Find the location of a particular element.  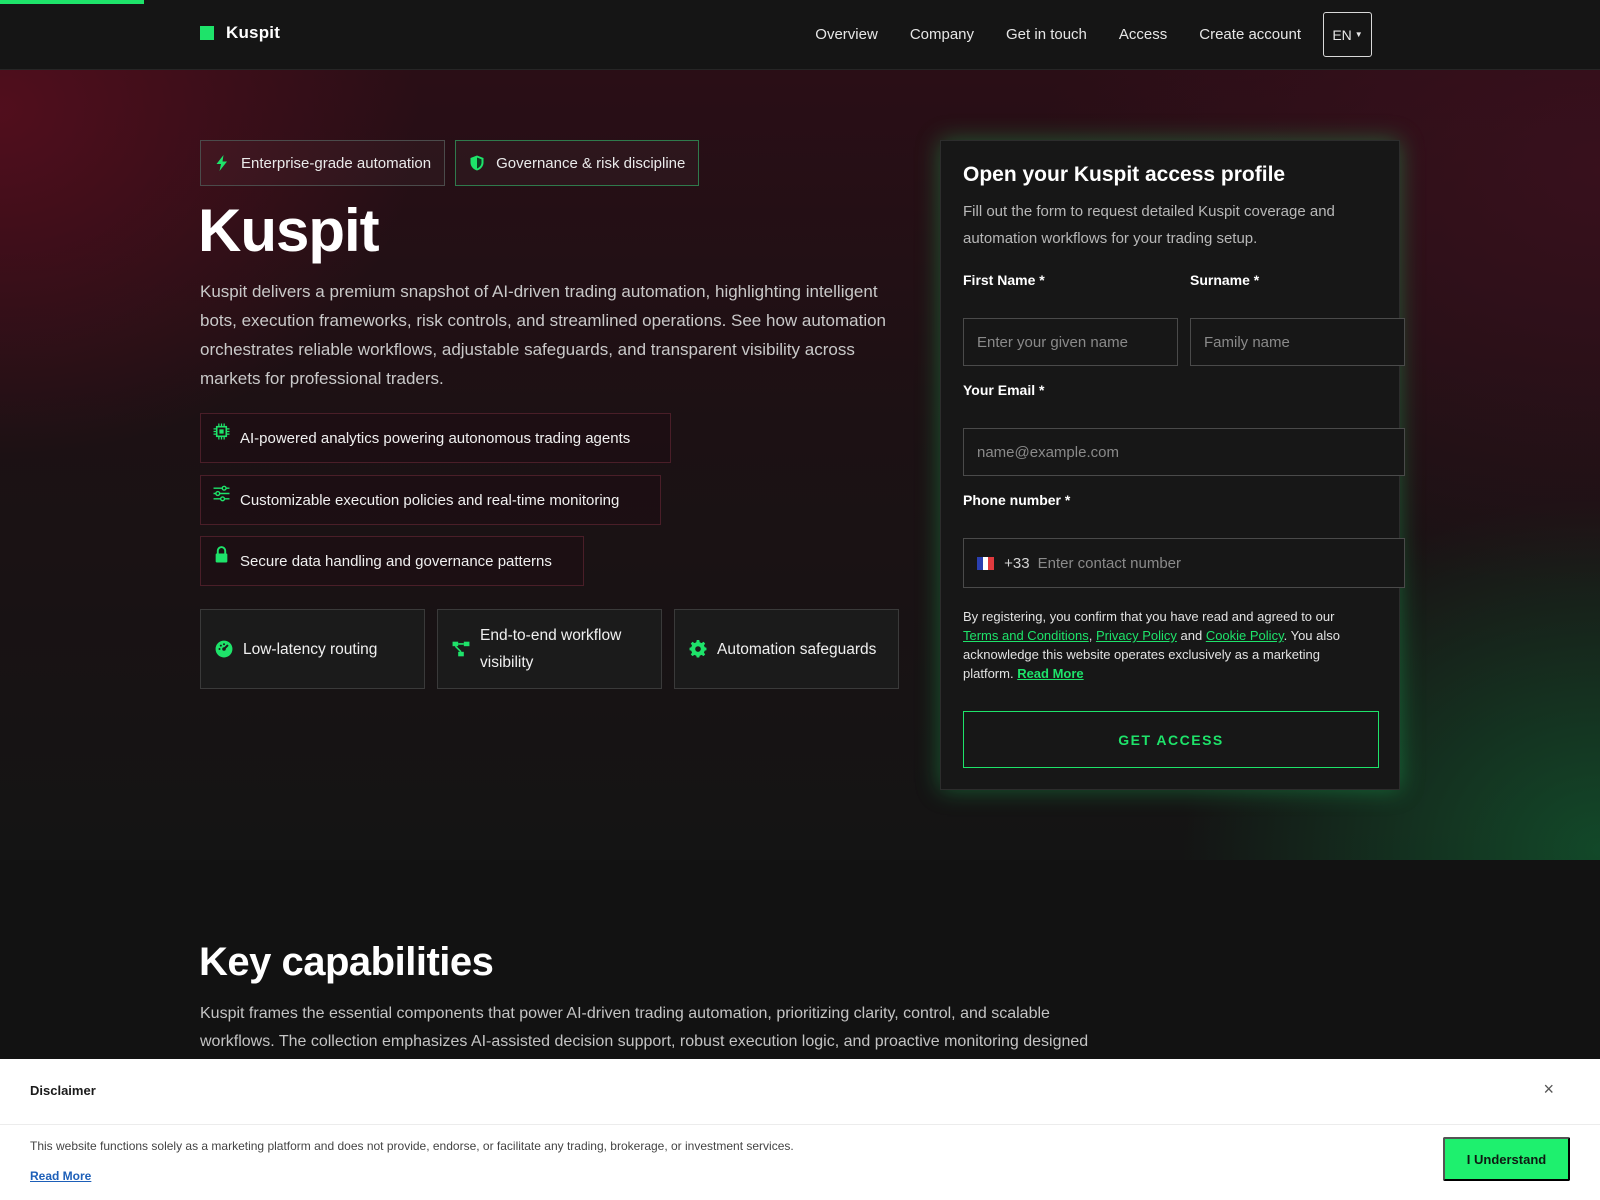

lock-icon is located at coordinates (221, 553).